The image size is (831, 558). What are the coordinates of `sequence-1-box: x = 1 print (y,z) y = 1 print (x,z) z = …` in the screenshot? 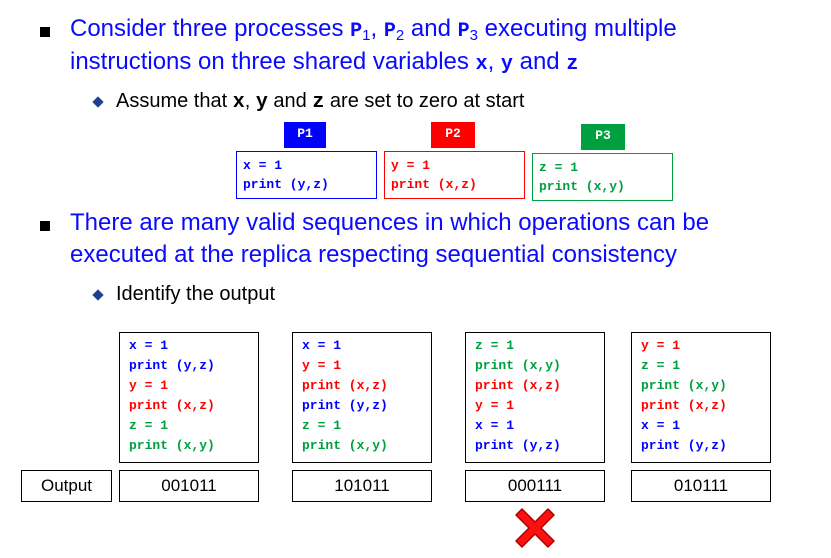 It's located at (189, 397).